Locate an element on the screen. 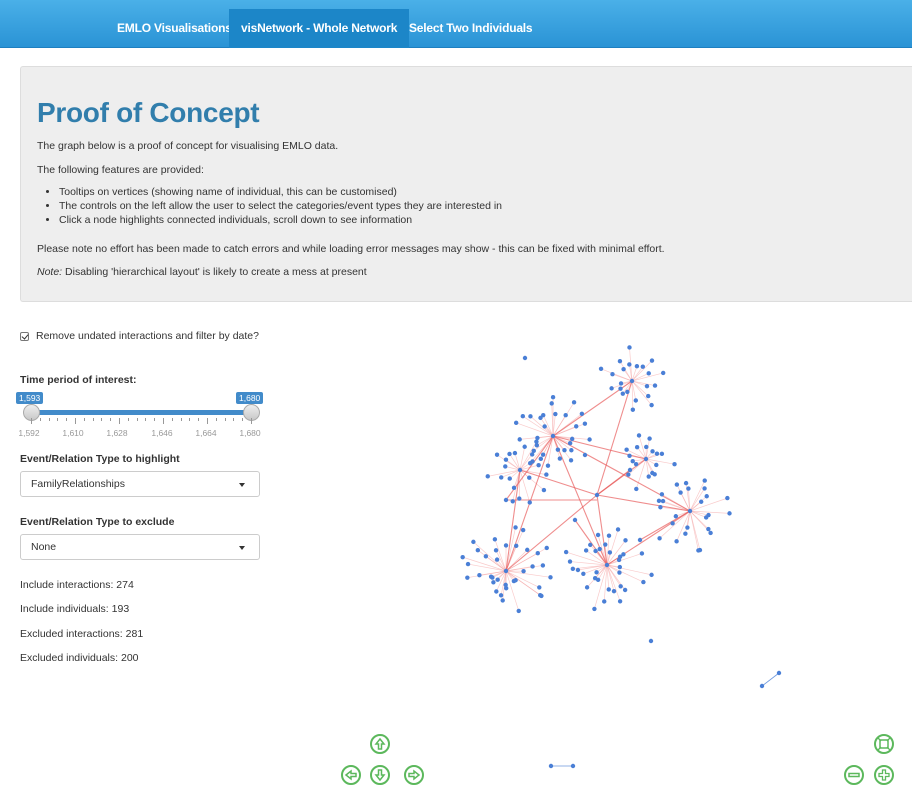  up-arrow-icon is located at coordinates (380, 744).